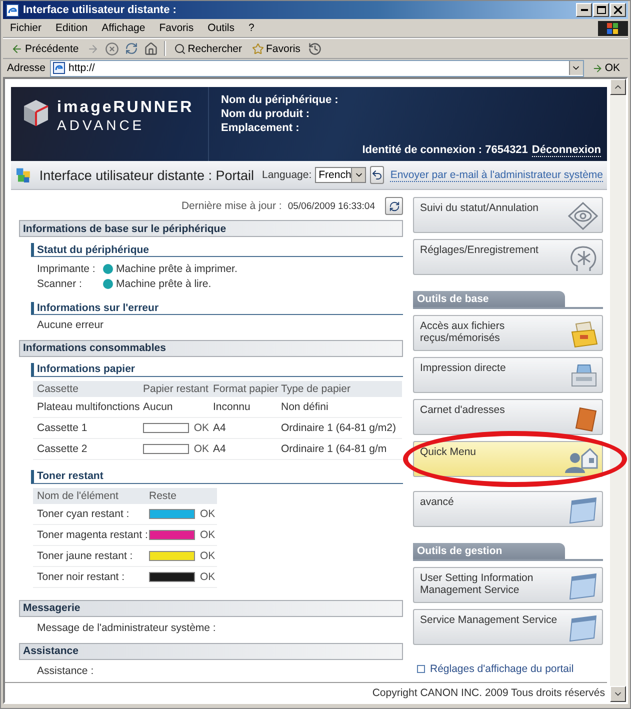  What do you see at coordinates (71, 28) in the screenshot?
I see `menu-item: Edition` at bounding box center [71, 28].